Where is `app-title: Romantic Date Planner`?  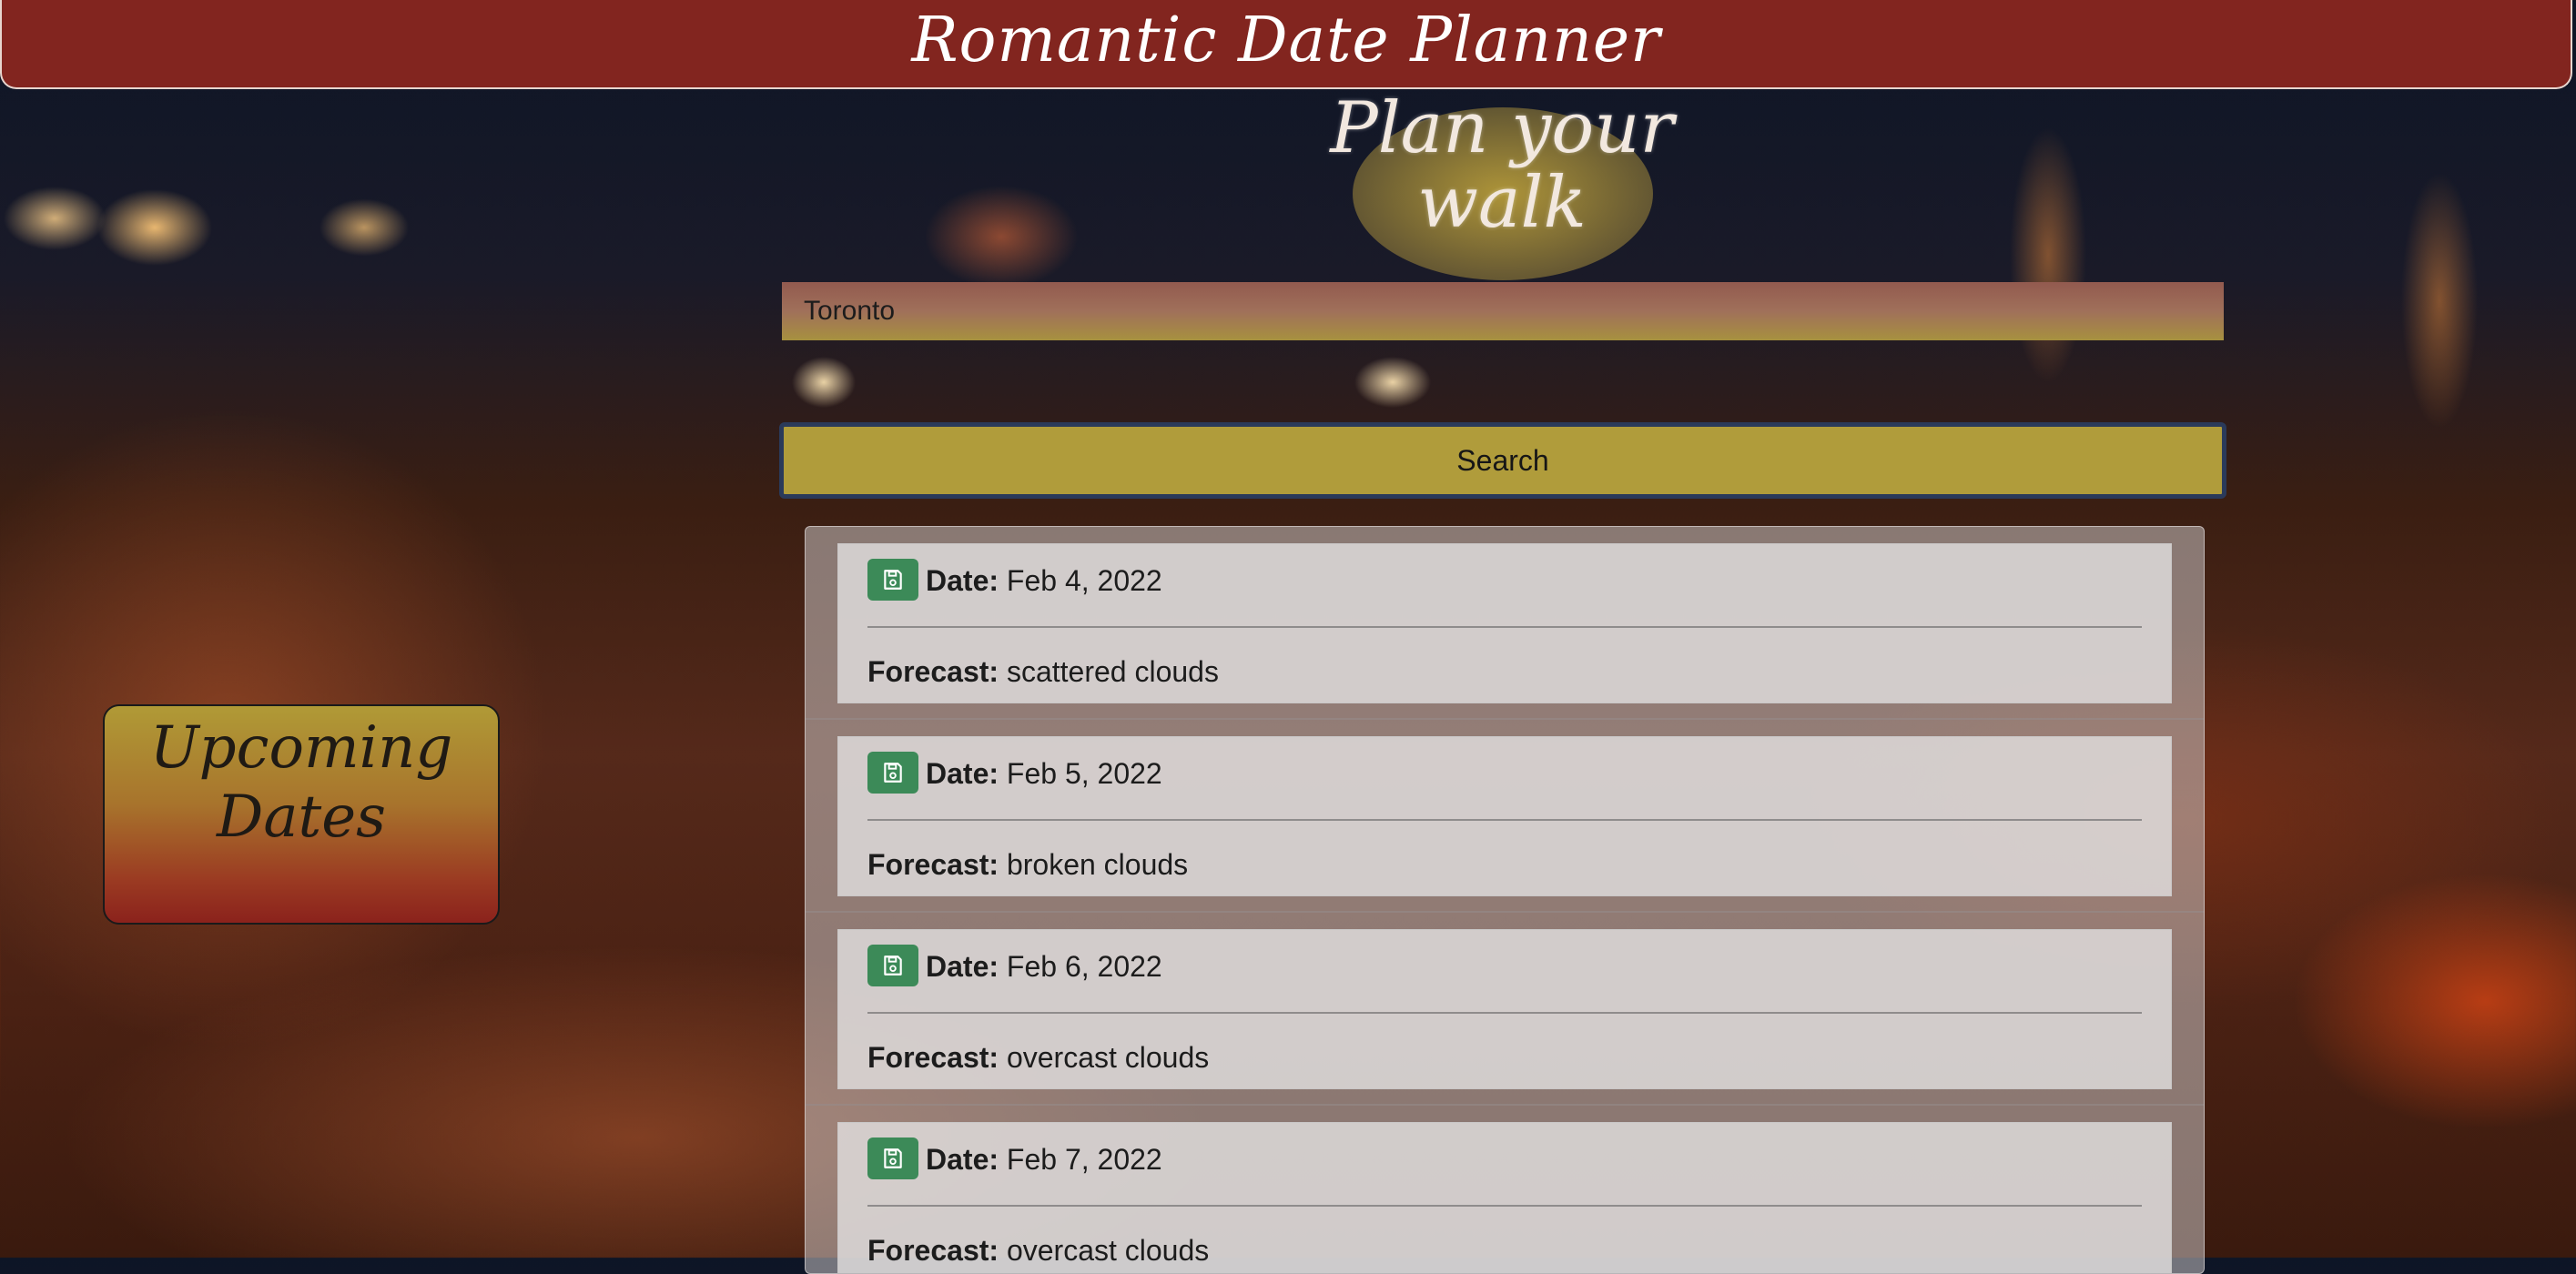 app-title: Romantic Date Planner is located at coordinates (1286, 40).